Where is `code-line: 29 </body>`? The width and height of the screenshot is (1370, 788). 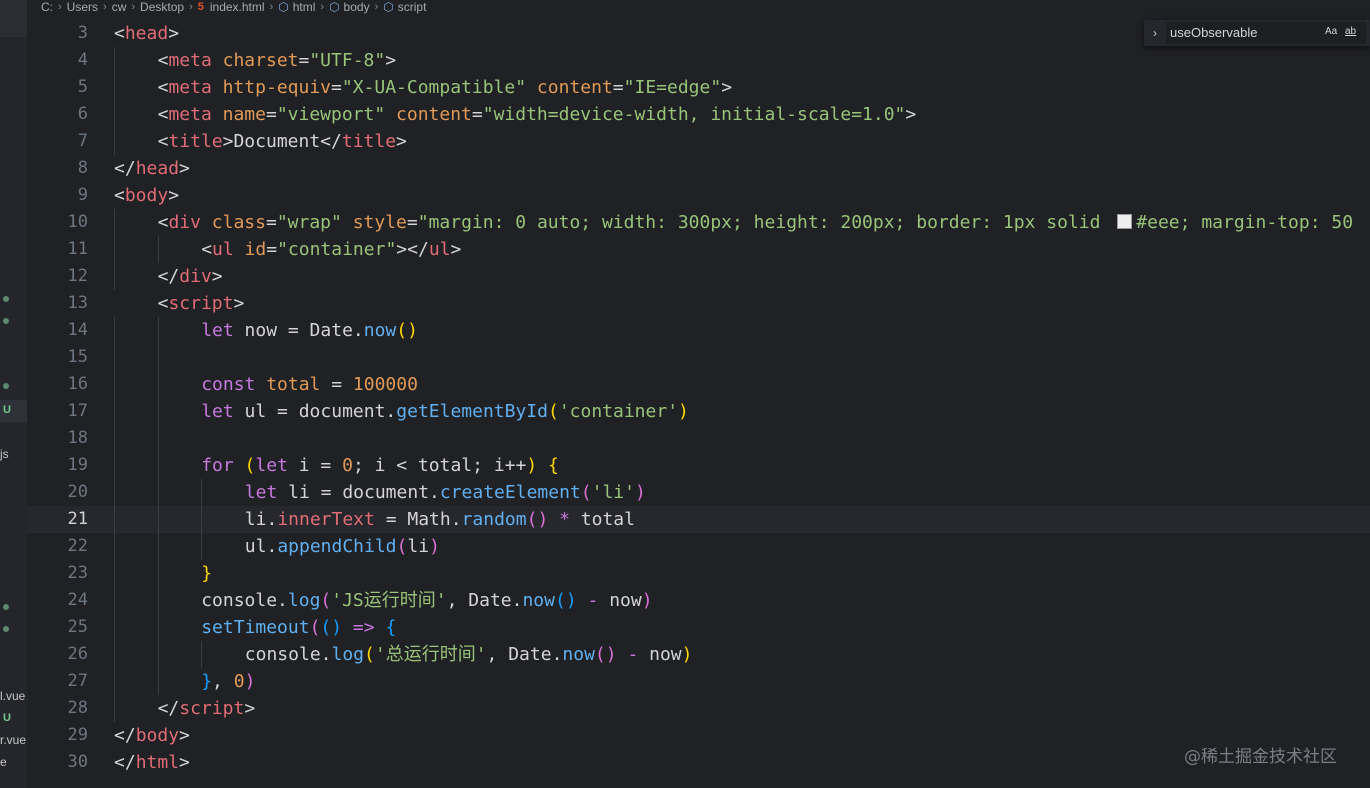
code-line: 29 </body> is located at coordinates (698, 735).